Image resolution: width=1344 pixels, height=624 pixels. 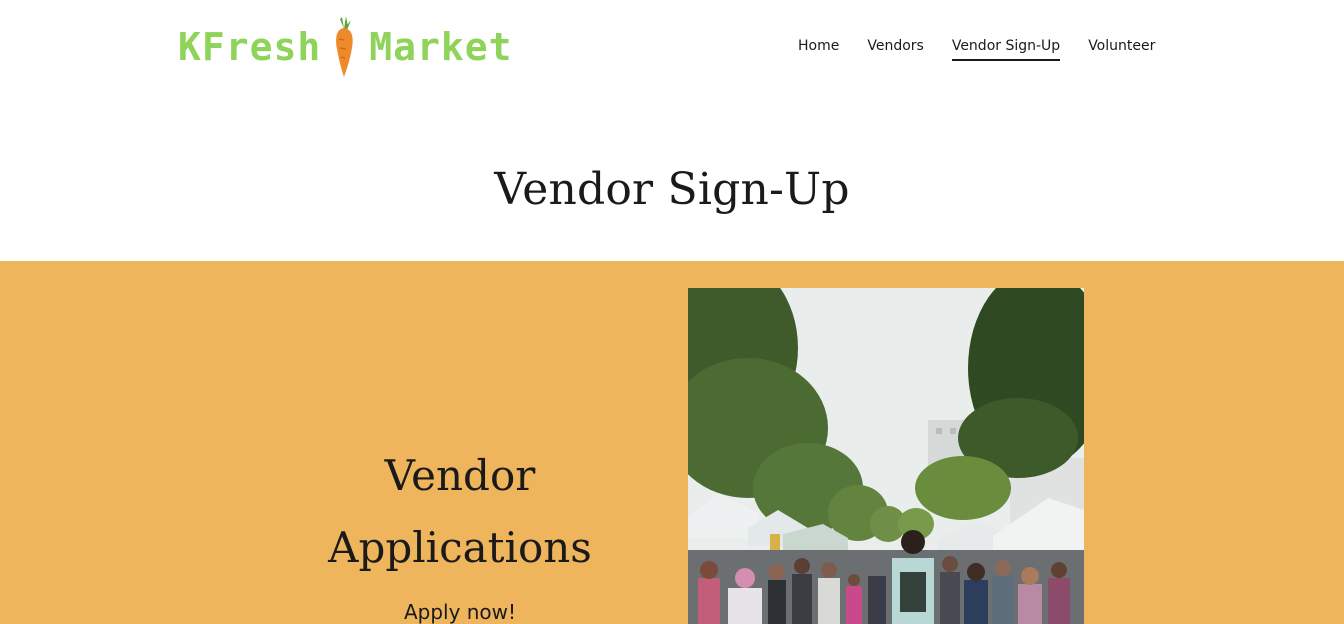 I want to click on site-logo: KFresh Market, so click(x=345, y=47).